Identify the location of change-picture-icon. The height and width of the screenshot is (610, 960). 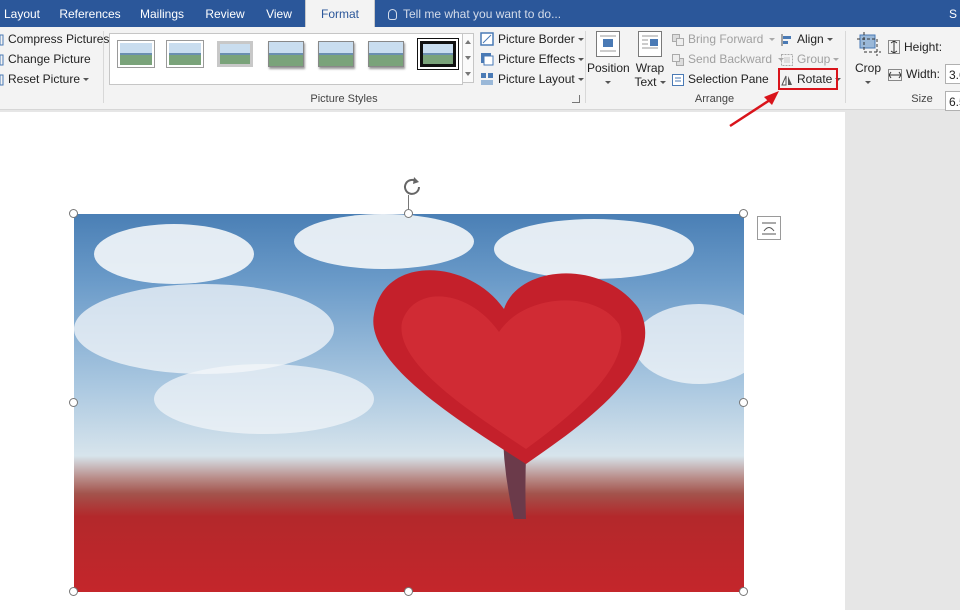
(2, 62).